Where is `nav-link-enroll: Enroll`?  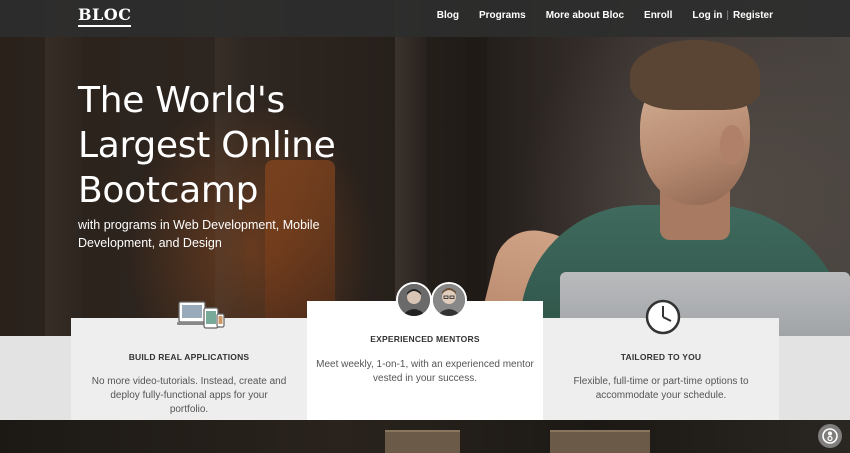 nav-link-enroll: Enroll is located at coordinates (658, 15).